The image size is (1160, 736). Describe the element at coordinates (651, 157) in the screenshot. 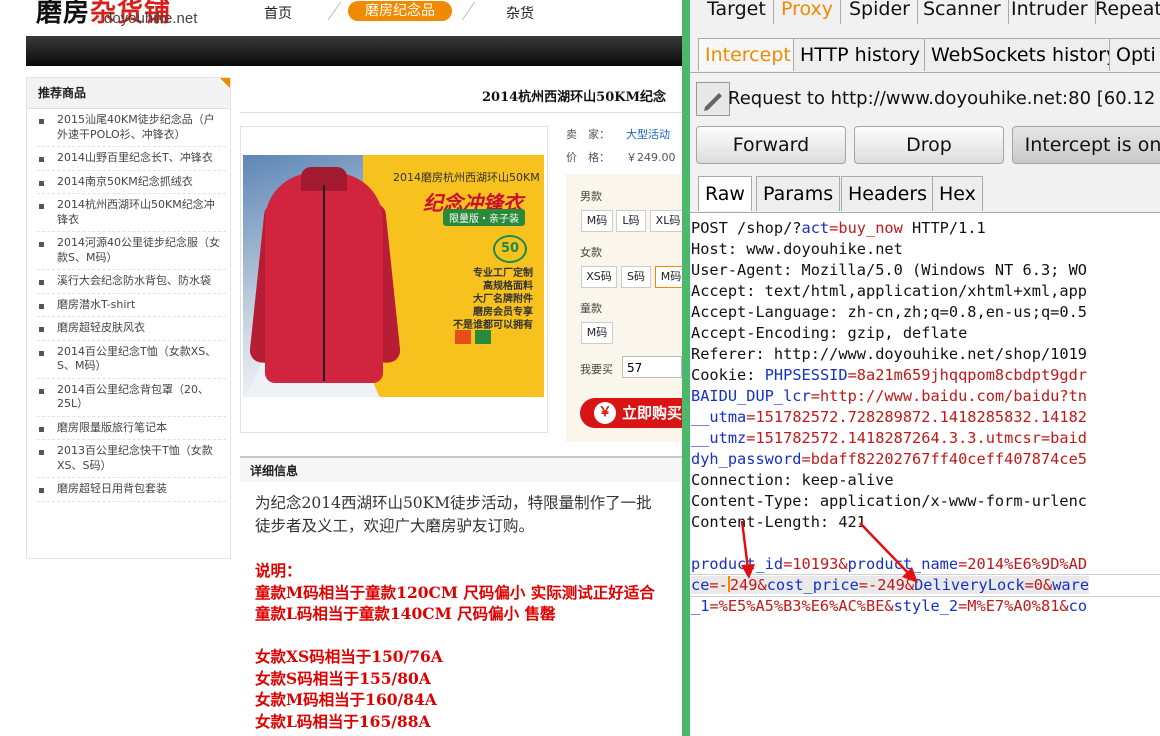

I see `price-value: ￥249.00` at that location.